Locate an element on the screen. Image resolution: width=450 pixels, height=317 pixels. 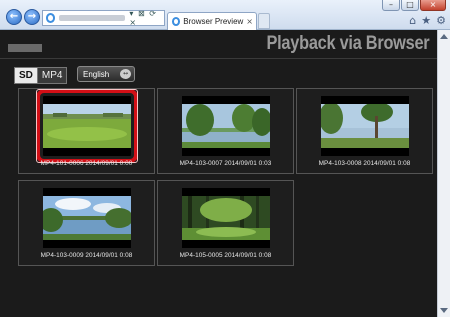
switch-icon: ↔ is located at coordinates (125, 74).